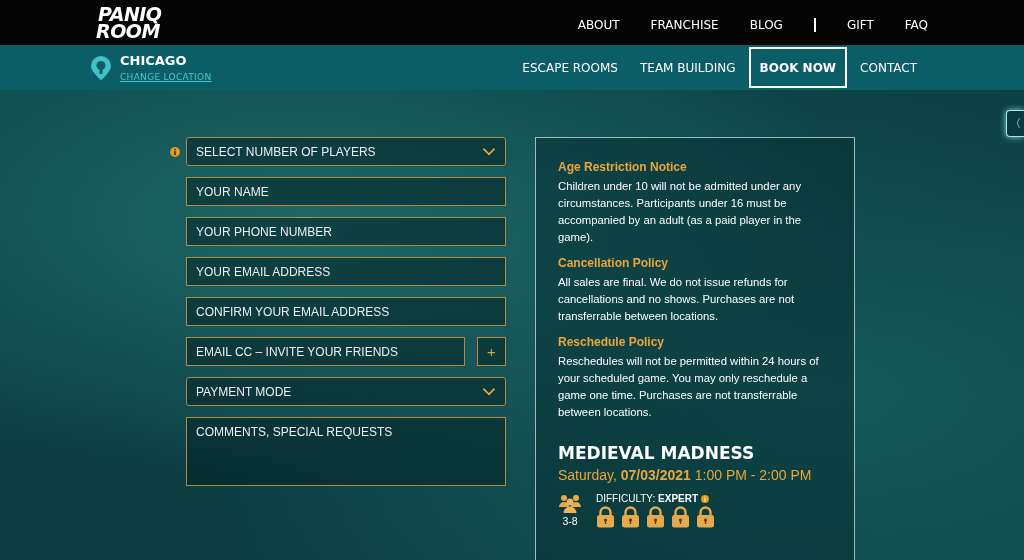 The image size is (1024, 560). Describe the element at coordinates (916, 24) in the screenshot. I see `nav-link: FAQ` at that location.